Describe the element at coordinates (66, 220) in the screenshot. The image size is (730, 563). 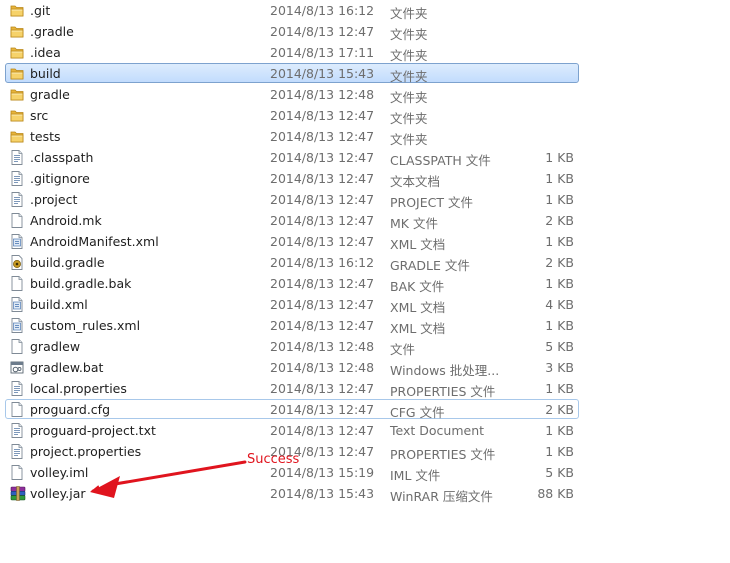
I see `file-name: Android.mk` at that location.